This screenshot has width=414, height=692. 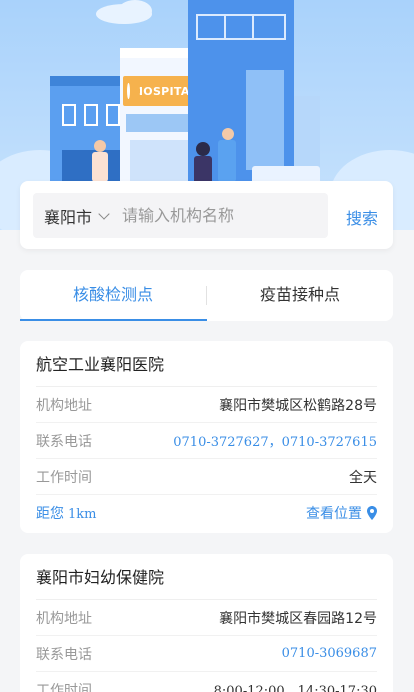 I want to click on hours-row: 工作时间 8:00-12:00，14:30-17:30, so click(x=206, y=682).